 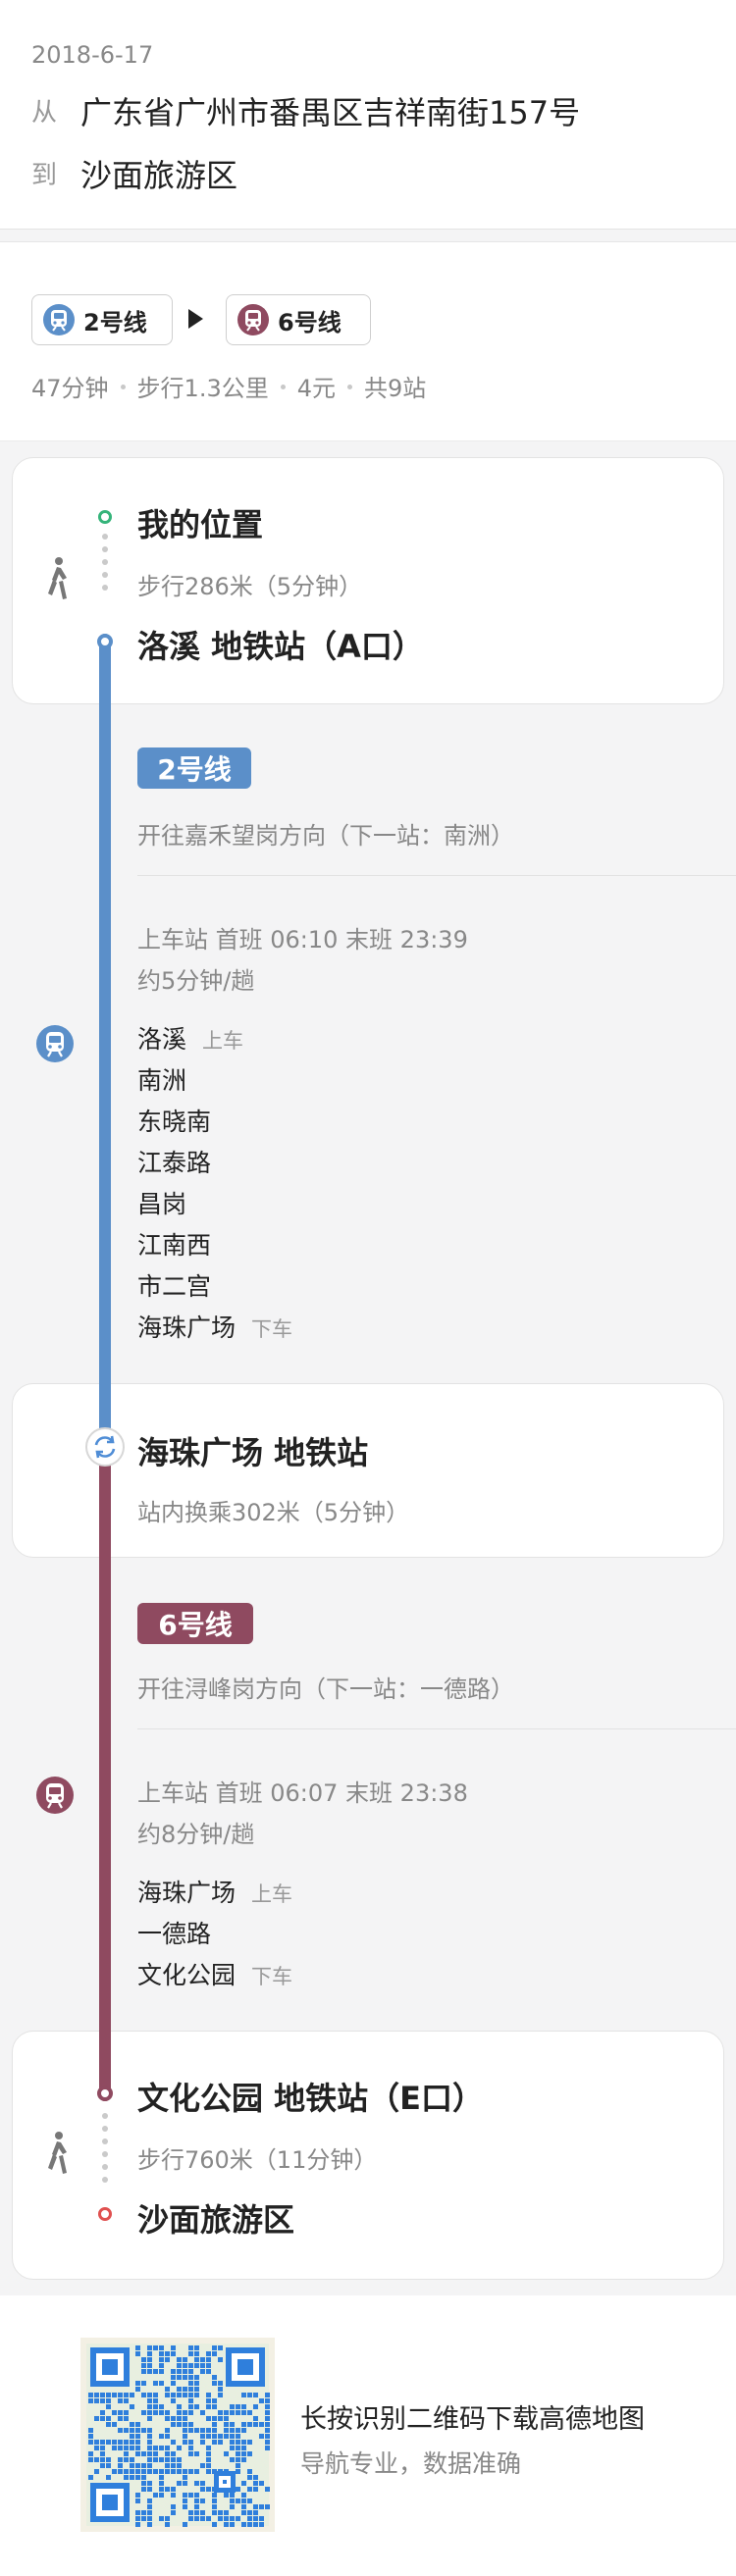 I want to click on station-item: 南洲, so click(x=162, y=1080).